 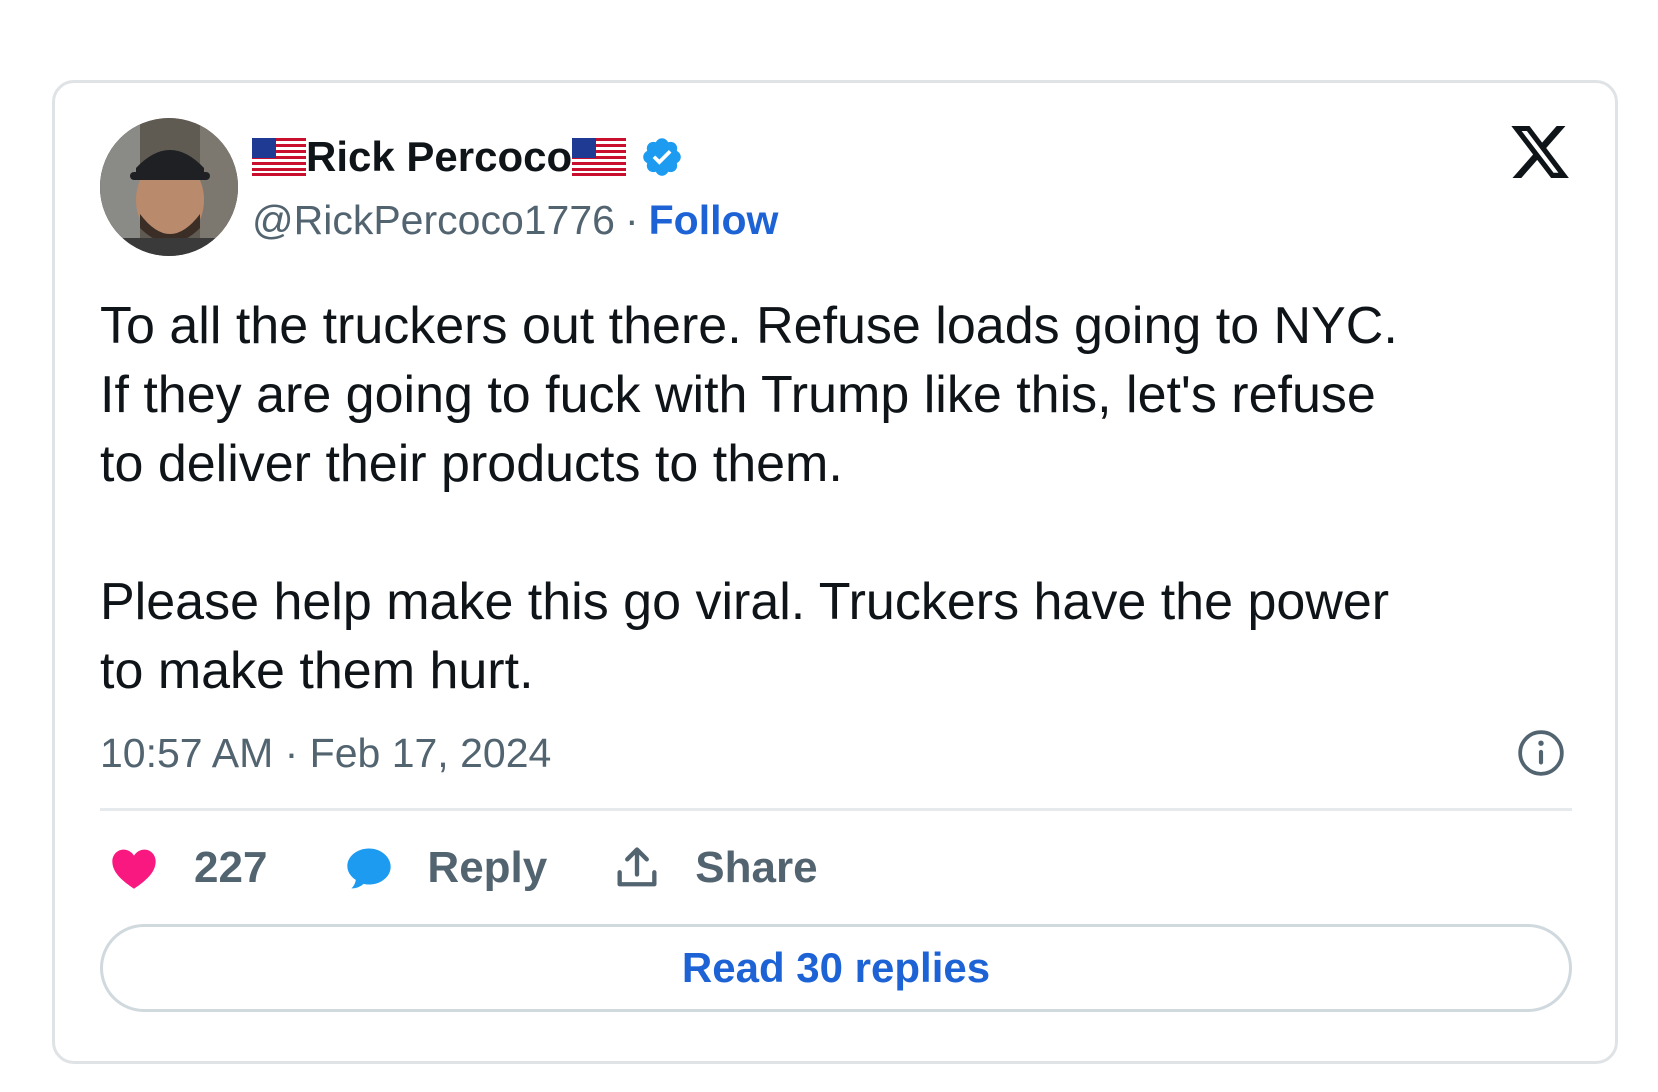 I want to click on author-handle: @RickPercoco1776, so click(x=433, y=220).